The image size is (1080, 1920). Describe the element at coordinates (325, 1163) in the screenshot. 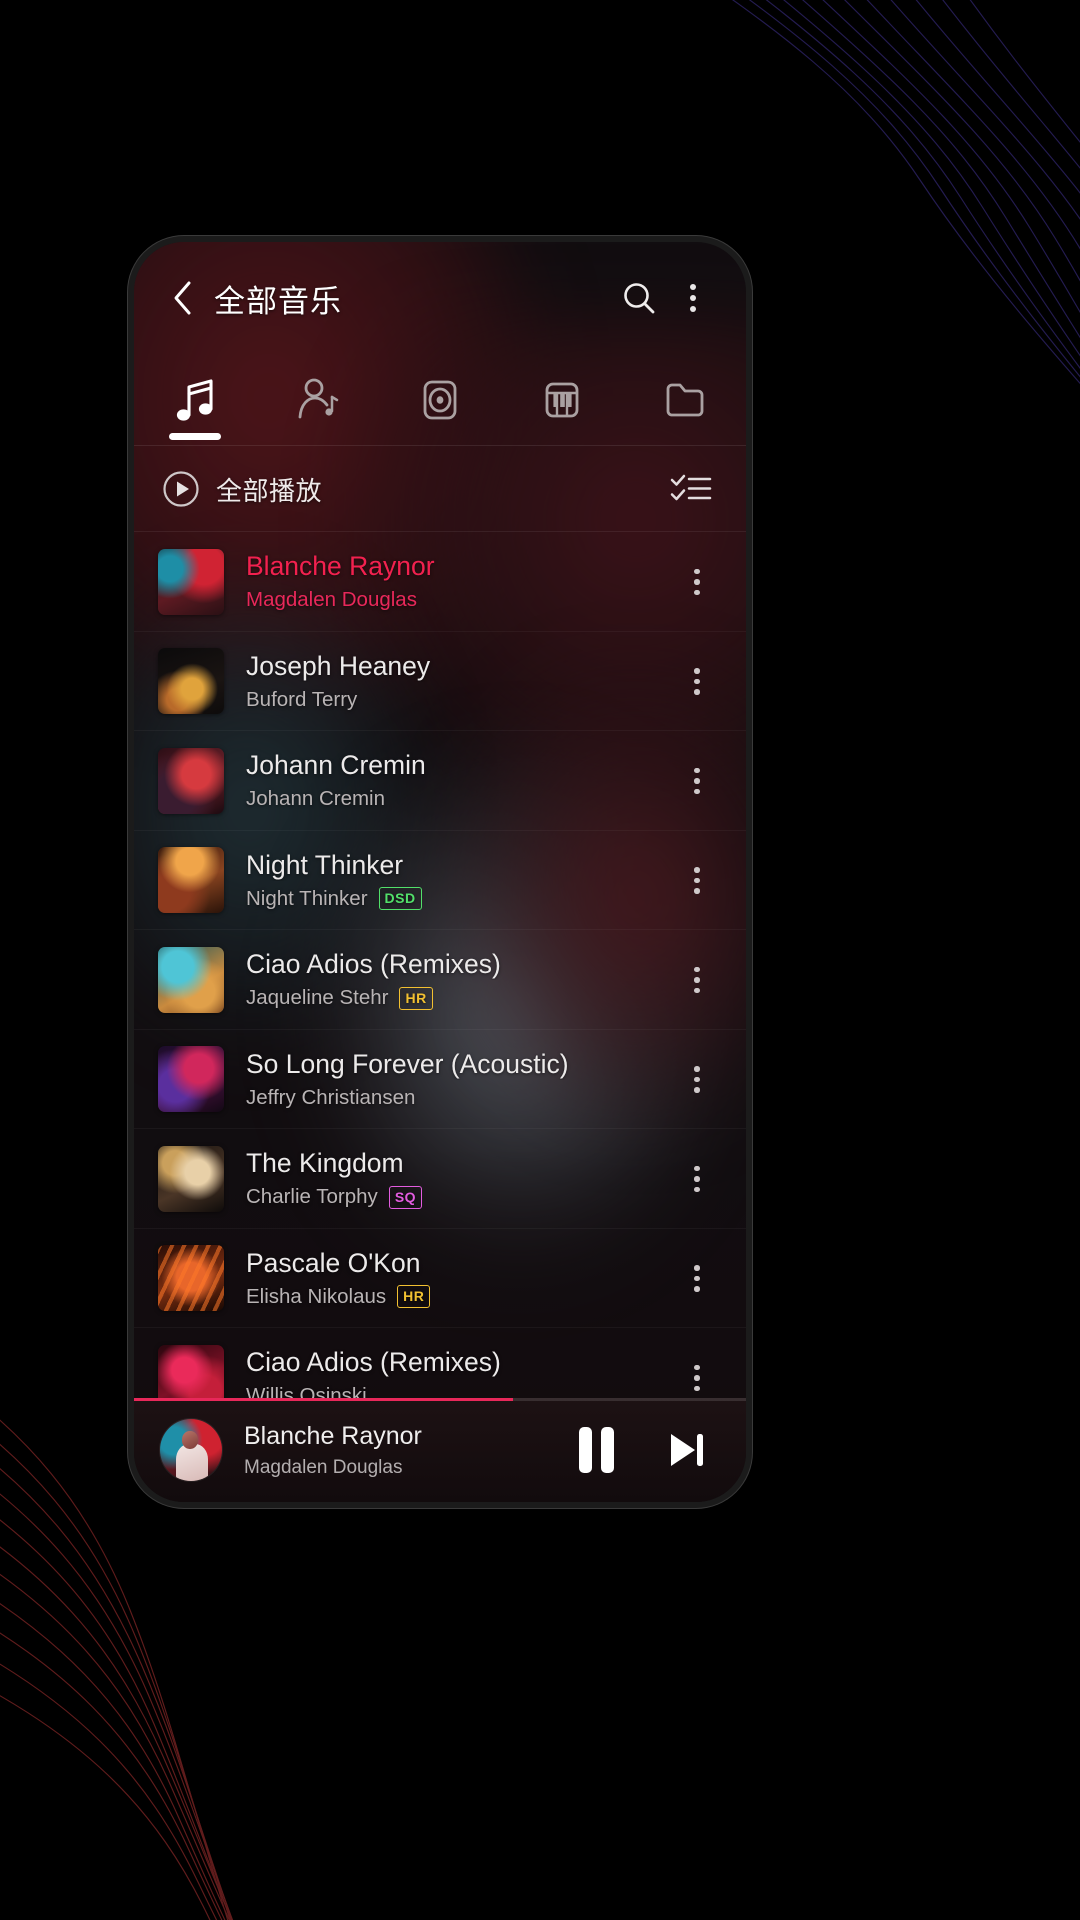

I see `track-title: The Kingdom` at that location.